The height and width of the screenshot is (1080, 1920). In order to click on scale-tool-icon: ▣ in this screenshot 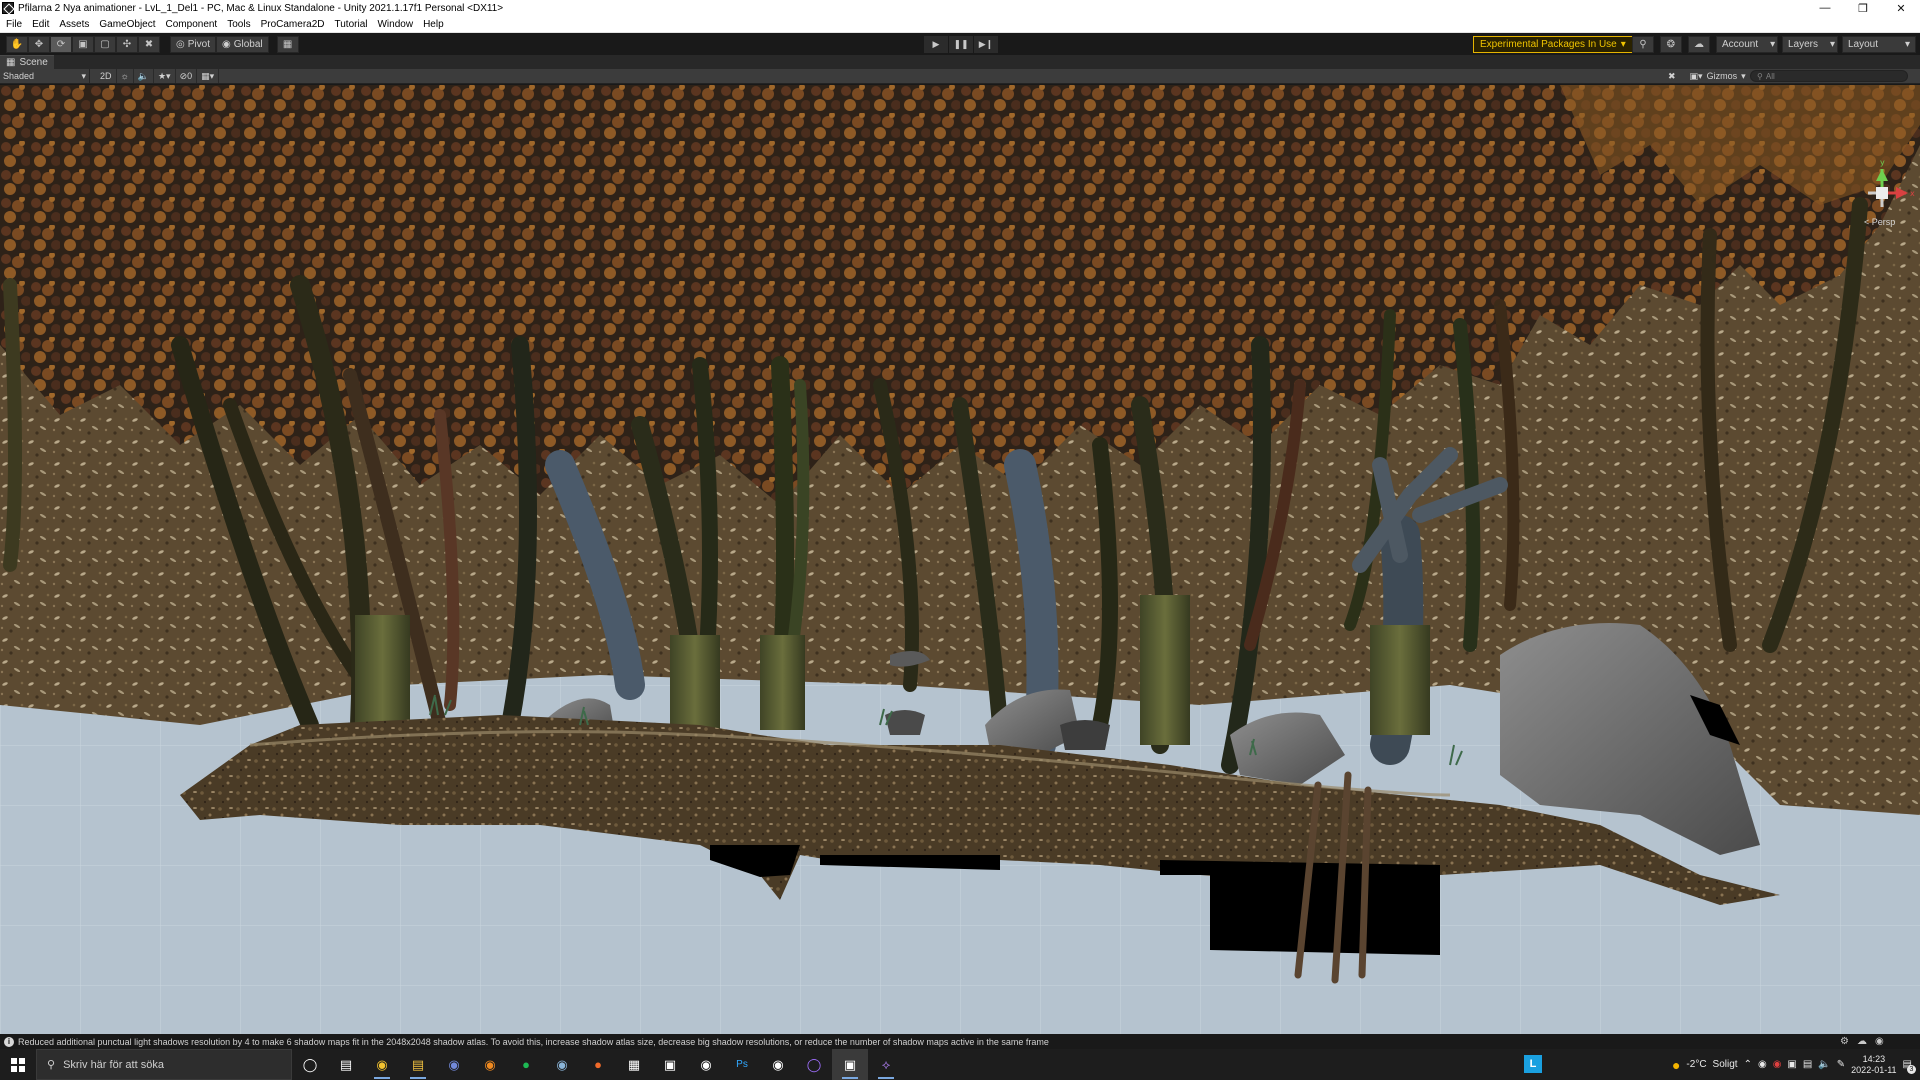, I will do `click(83, 44)`.